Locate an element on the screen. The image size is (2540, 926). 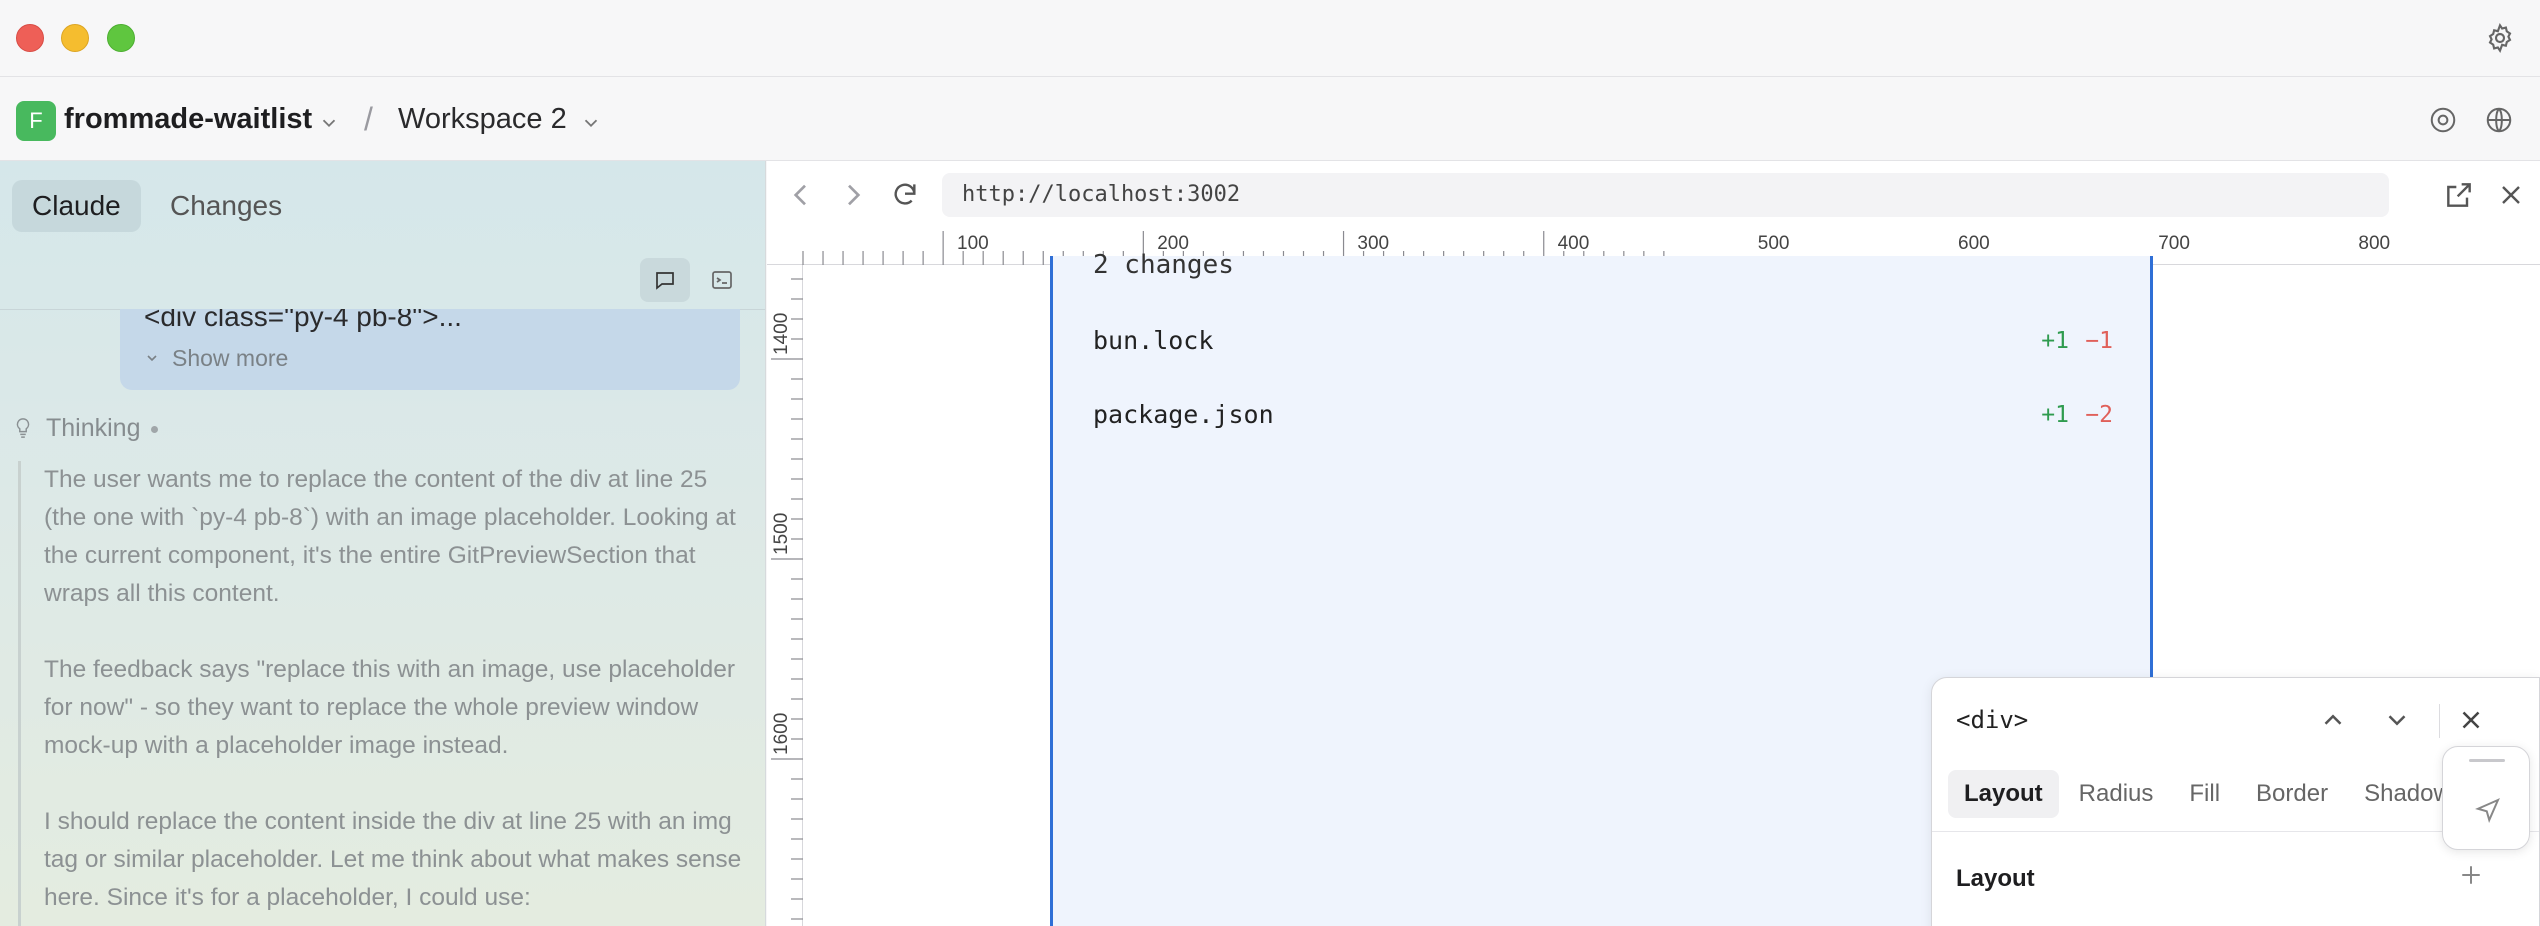
forward-icon is located at coordinates (853, 195).